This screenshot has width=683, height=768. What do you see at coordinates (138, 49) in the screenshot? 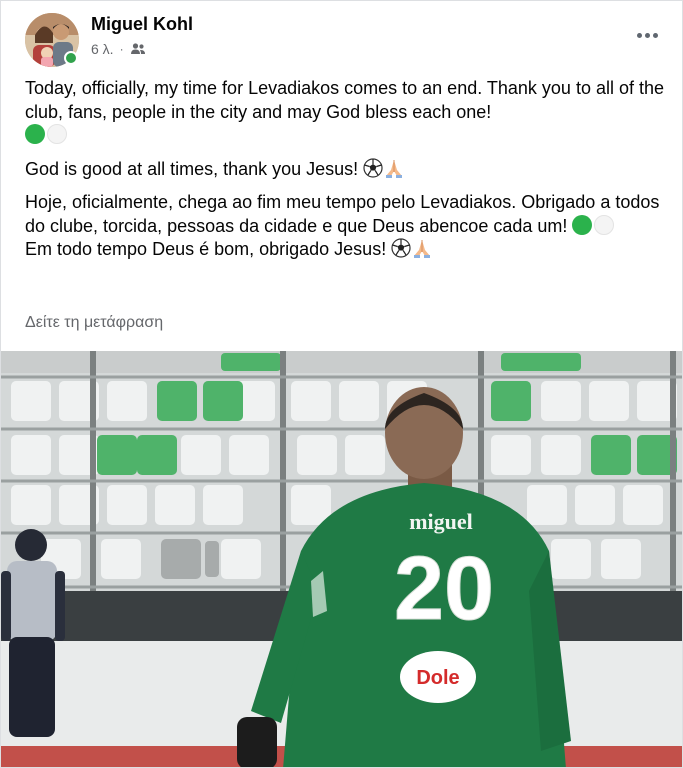
I see `friends-icon` at bounding box center [138, 49].